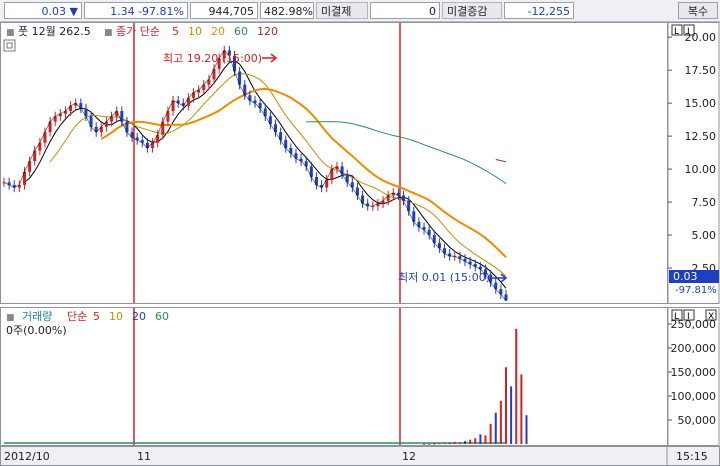 Image resolution: width=720 pixels, height=466 pixels. Describe the element at coordinates (122, 11) in the screenshot. I see `change-value: 1.34` at that location.